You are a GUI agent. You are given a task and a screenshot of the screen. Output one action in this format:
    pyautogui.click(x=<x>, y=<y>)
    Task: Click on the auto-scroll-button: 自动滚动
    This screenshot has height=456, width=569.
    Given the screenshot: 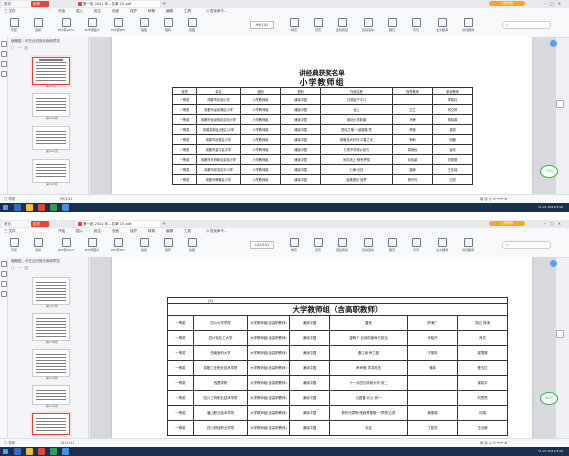 What is the action you would take?
    pyautogui.click(x=368, y=246)
    